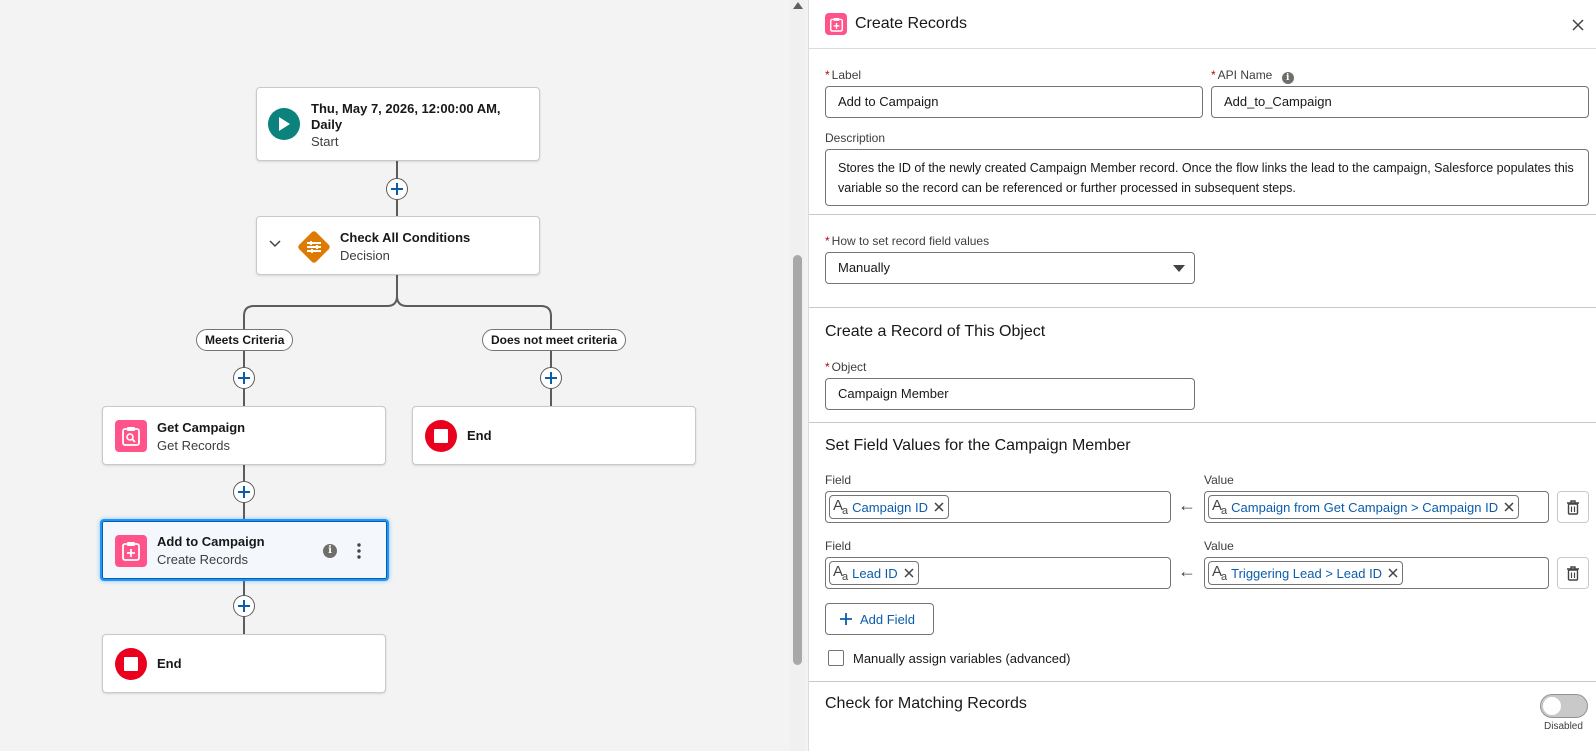 The height and width of the screenshot is (751, 1596). I want to click on panel-scrollbar, so click(797, 375).